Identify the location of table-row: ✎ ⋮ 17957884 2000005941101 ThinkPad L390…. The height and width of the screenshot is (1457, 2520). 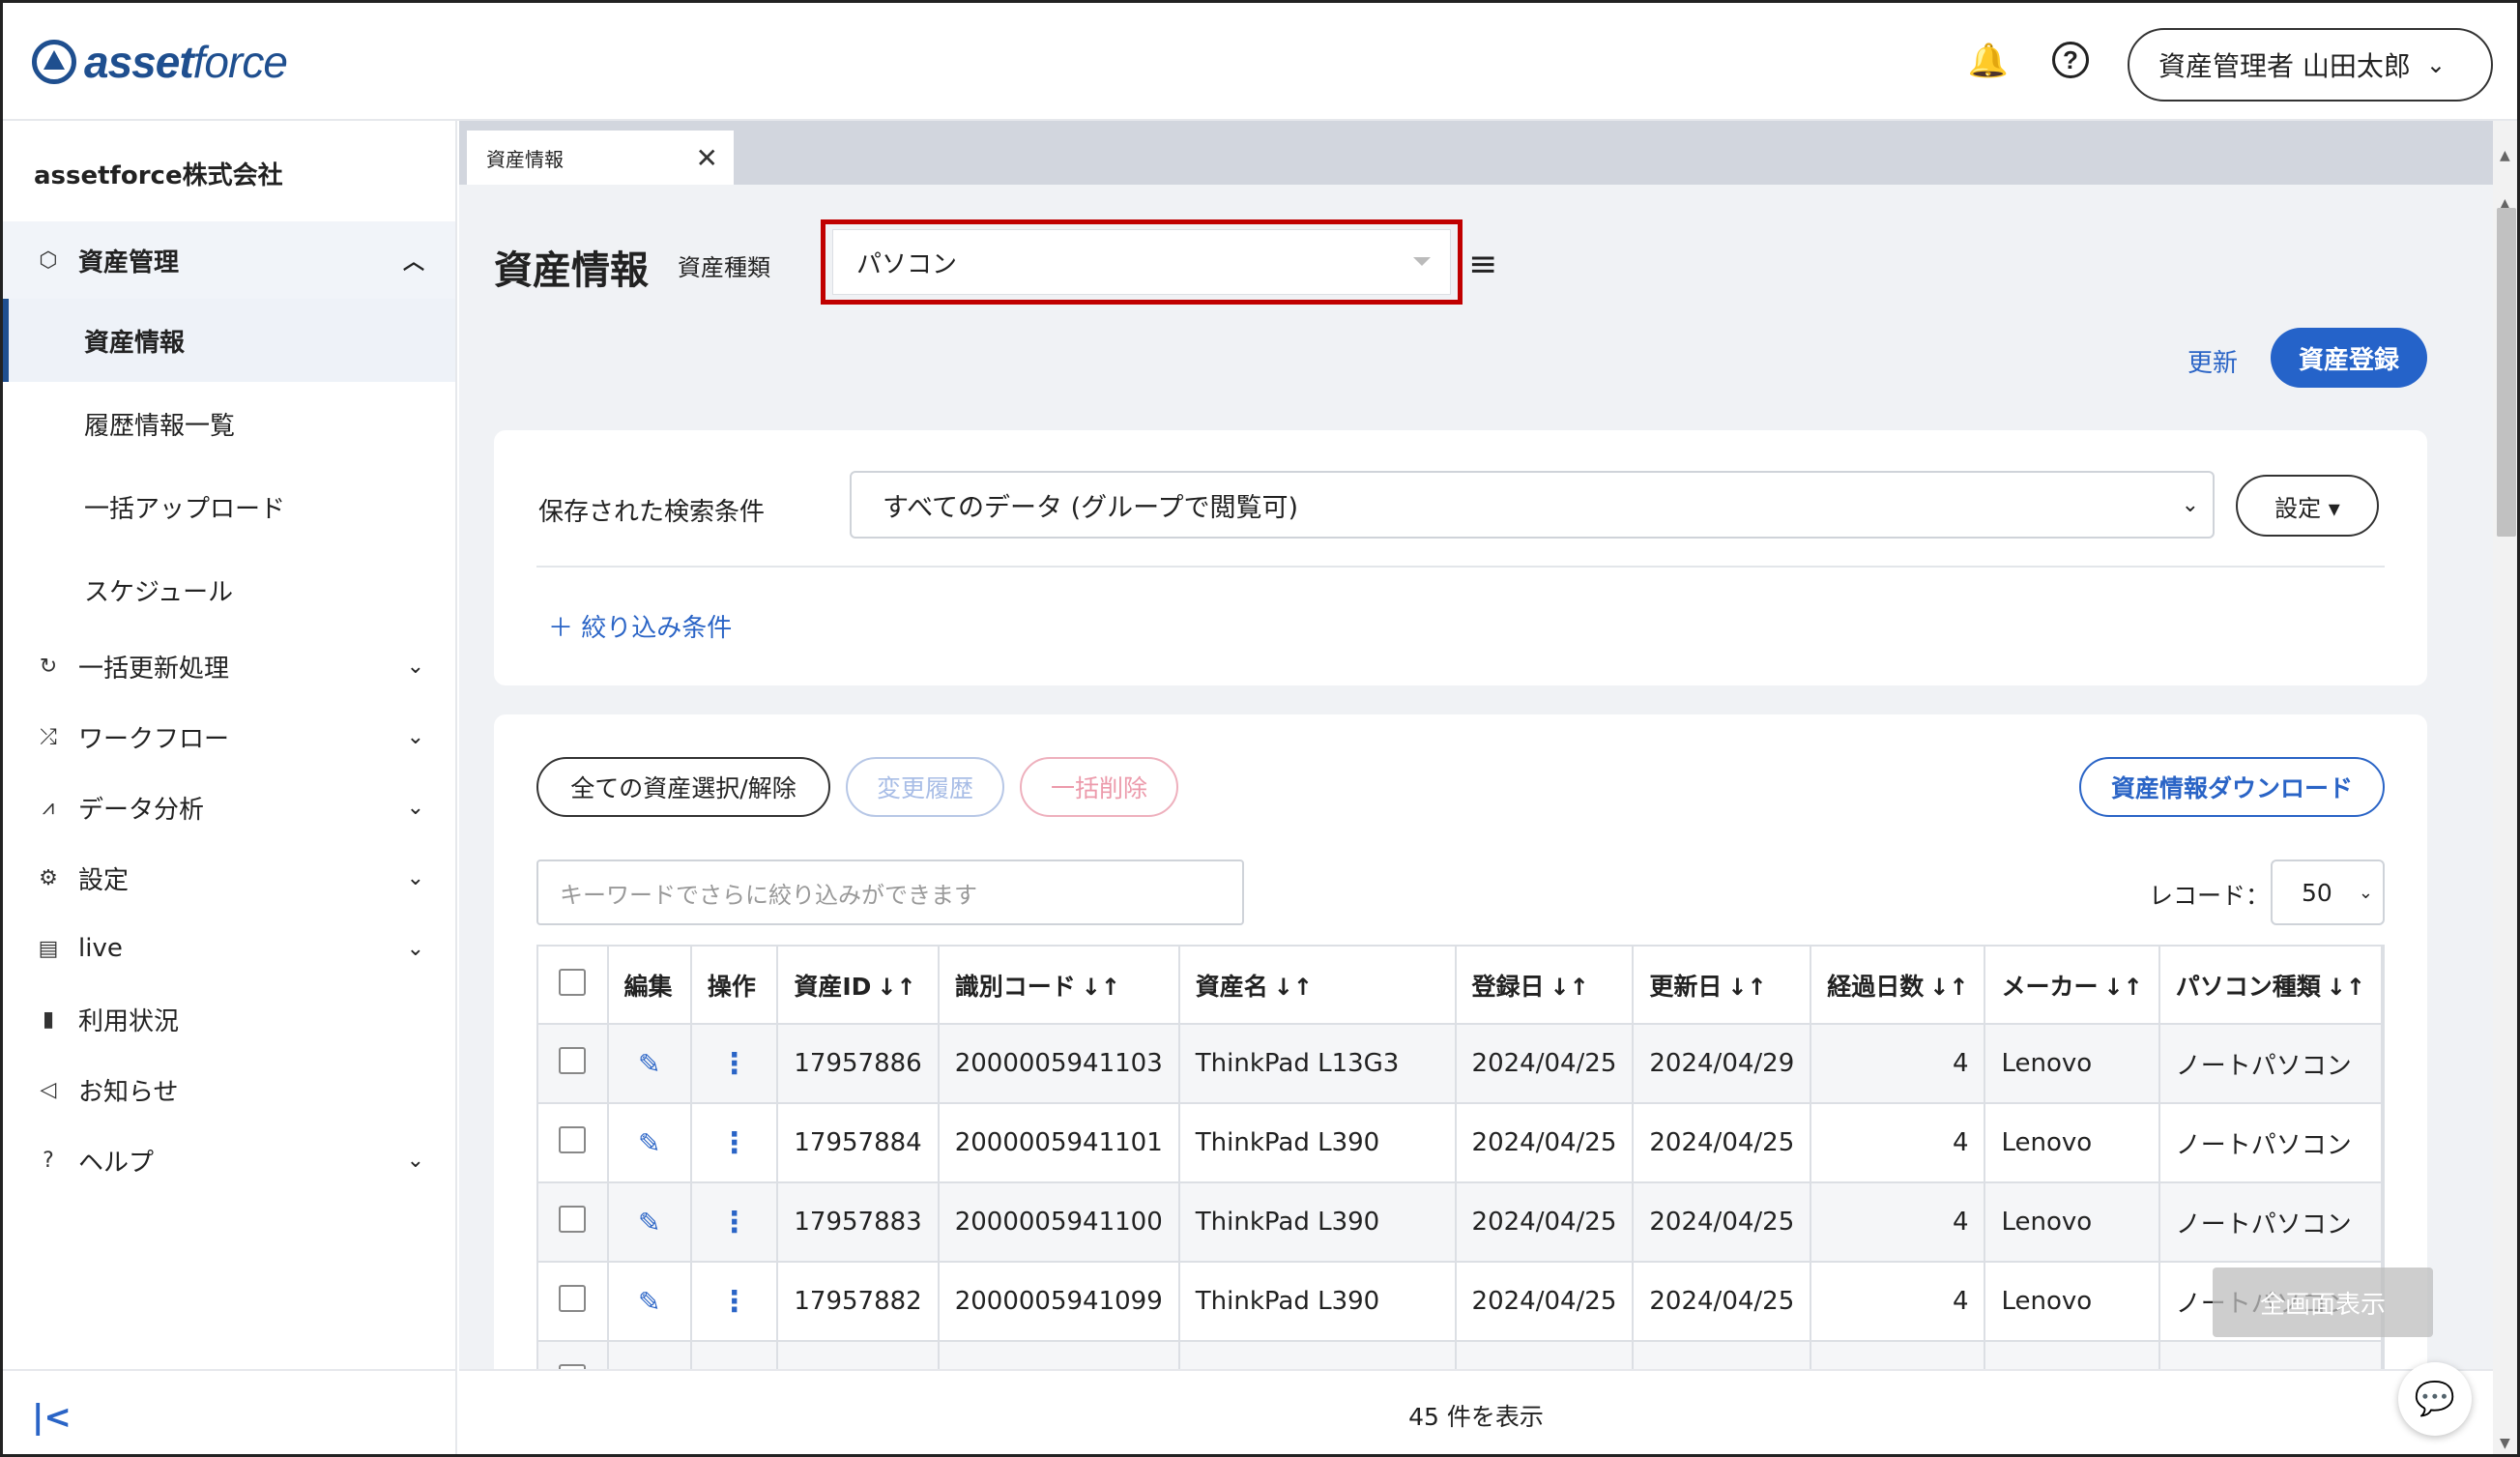
(1461, 1143).